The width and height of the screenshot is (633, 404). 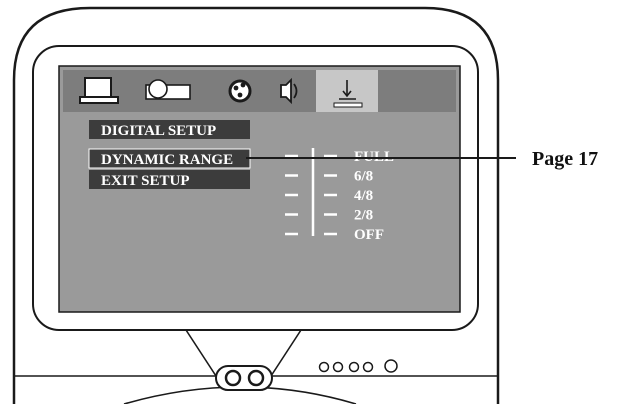 What do you see at coordinates (240, 91) in the screenshot?
I see `dial-icon` at bounding box center [240, 91].